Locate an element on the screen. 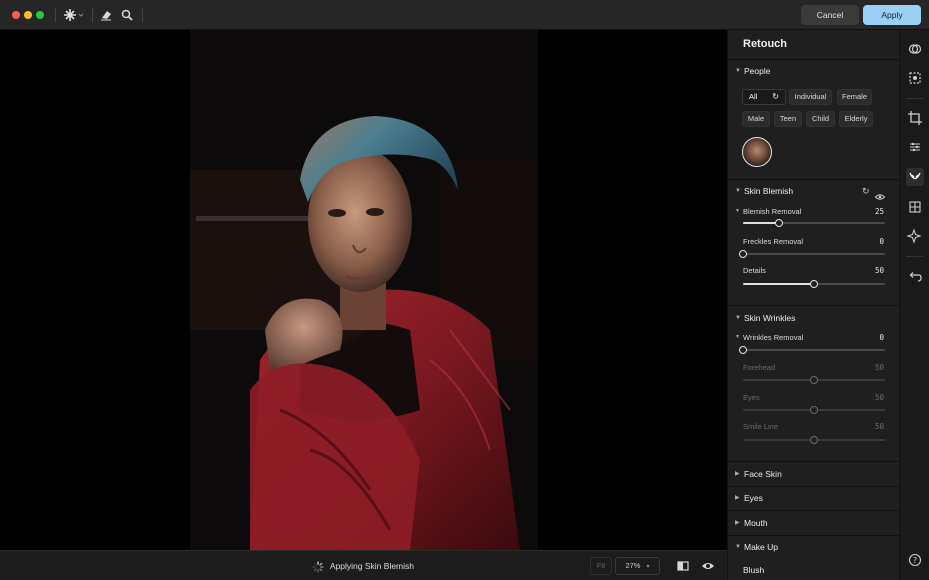  slider-value: 0 is located at coordinates (881, 337).